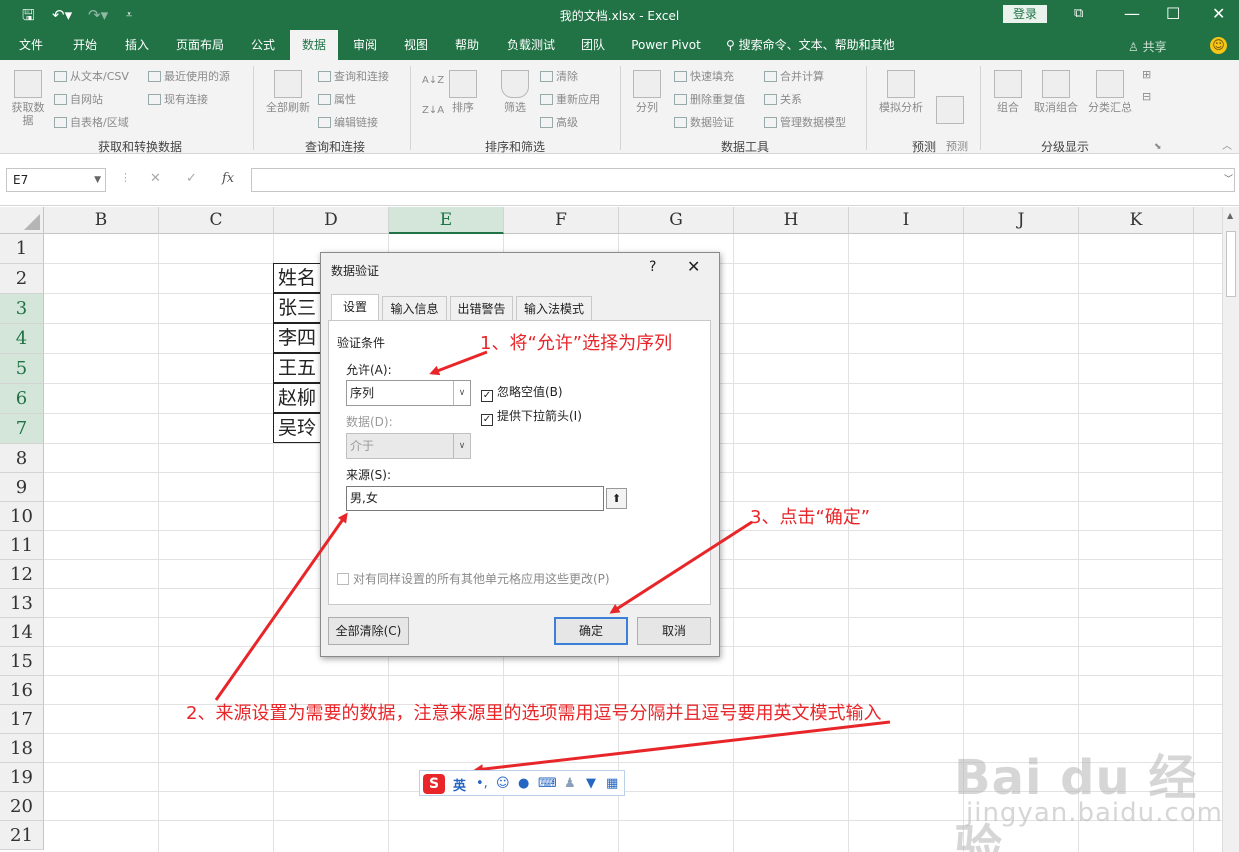 The width and height of the screenshot is (1239, 852). Describe the element at coordinates (901, 92) in the screenshot. I see `what-if-analysis-button: 模拟分析` at that location.